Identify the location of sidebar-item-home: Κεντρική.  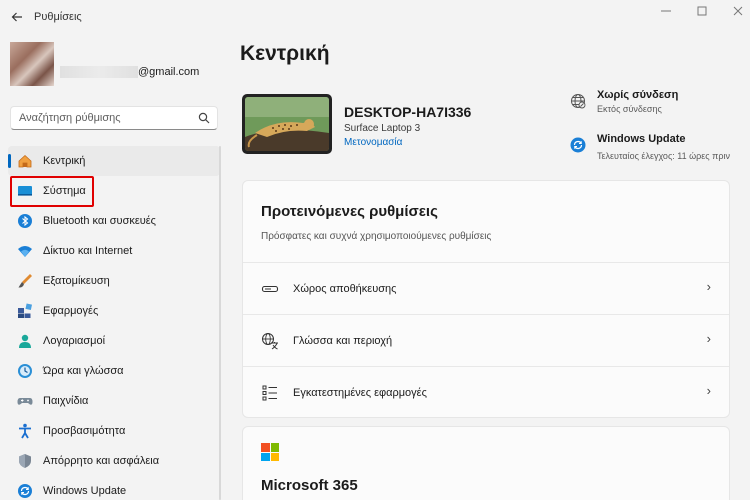
(114, 161).